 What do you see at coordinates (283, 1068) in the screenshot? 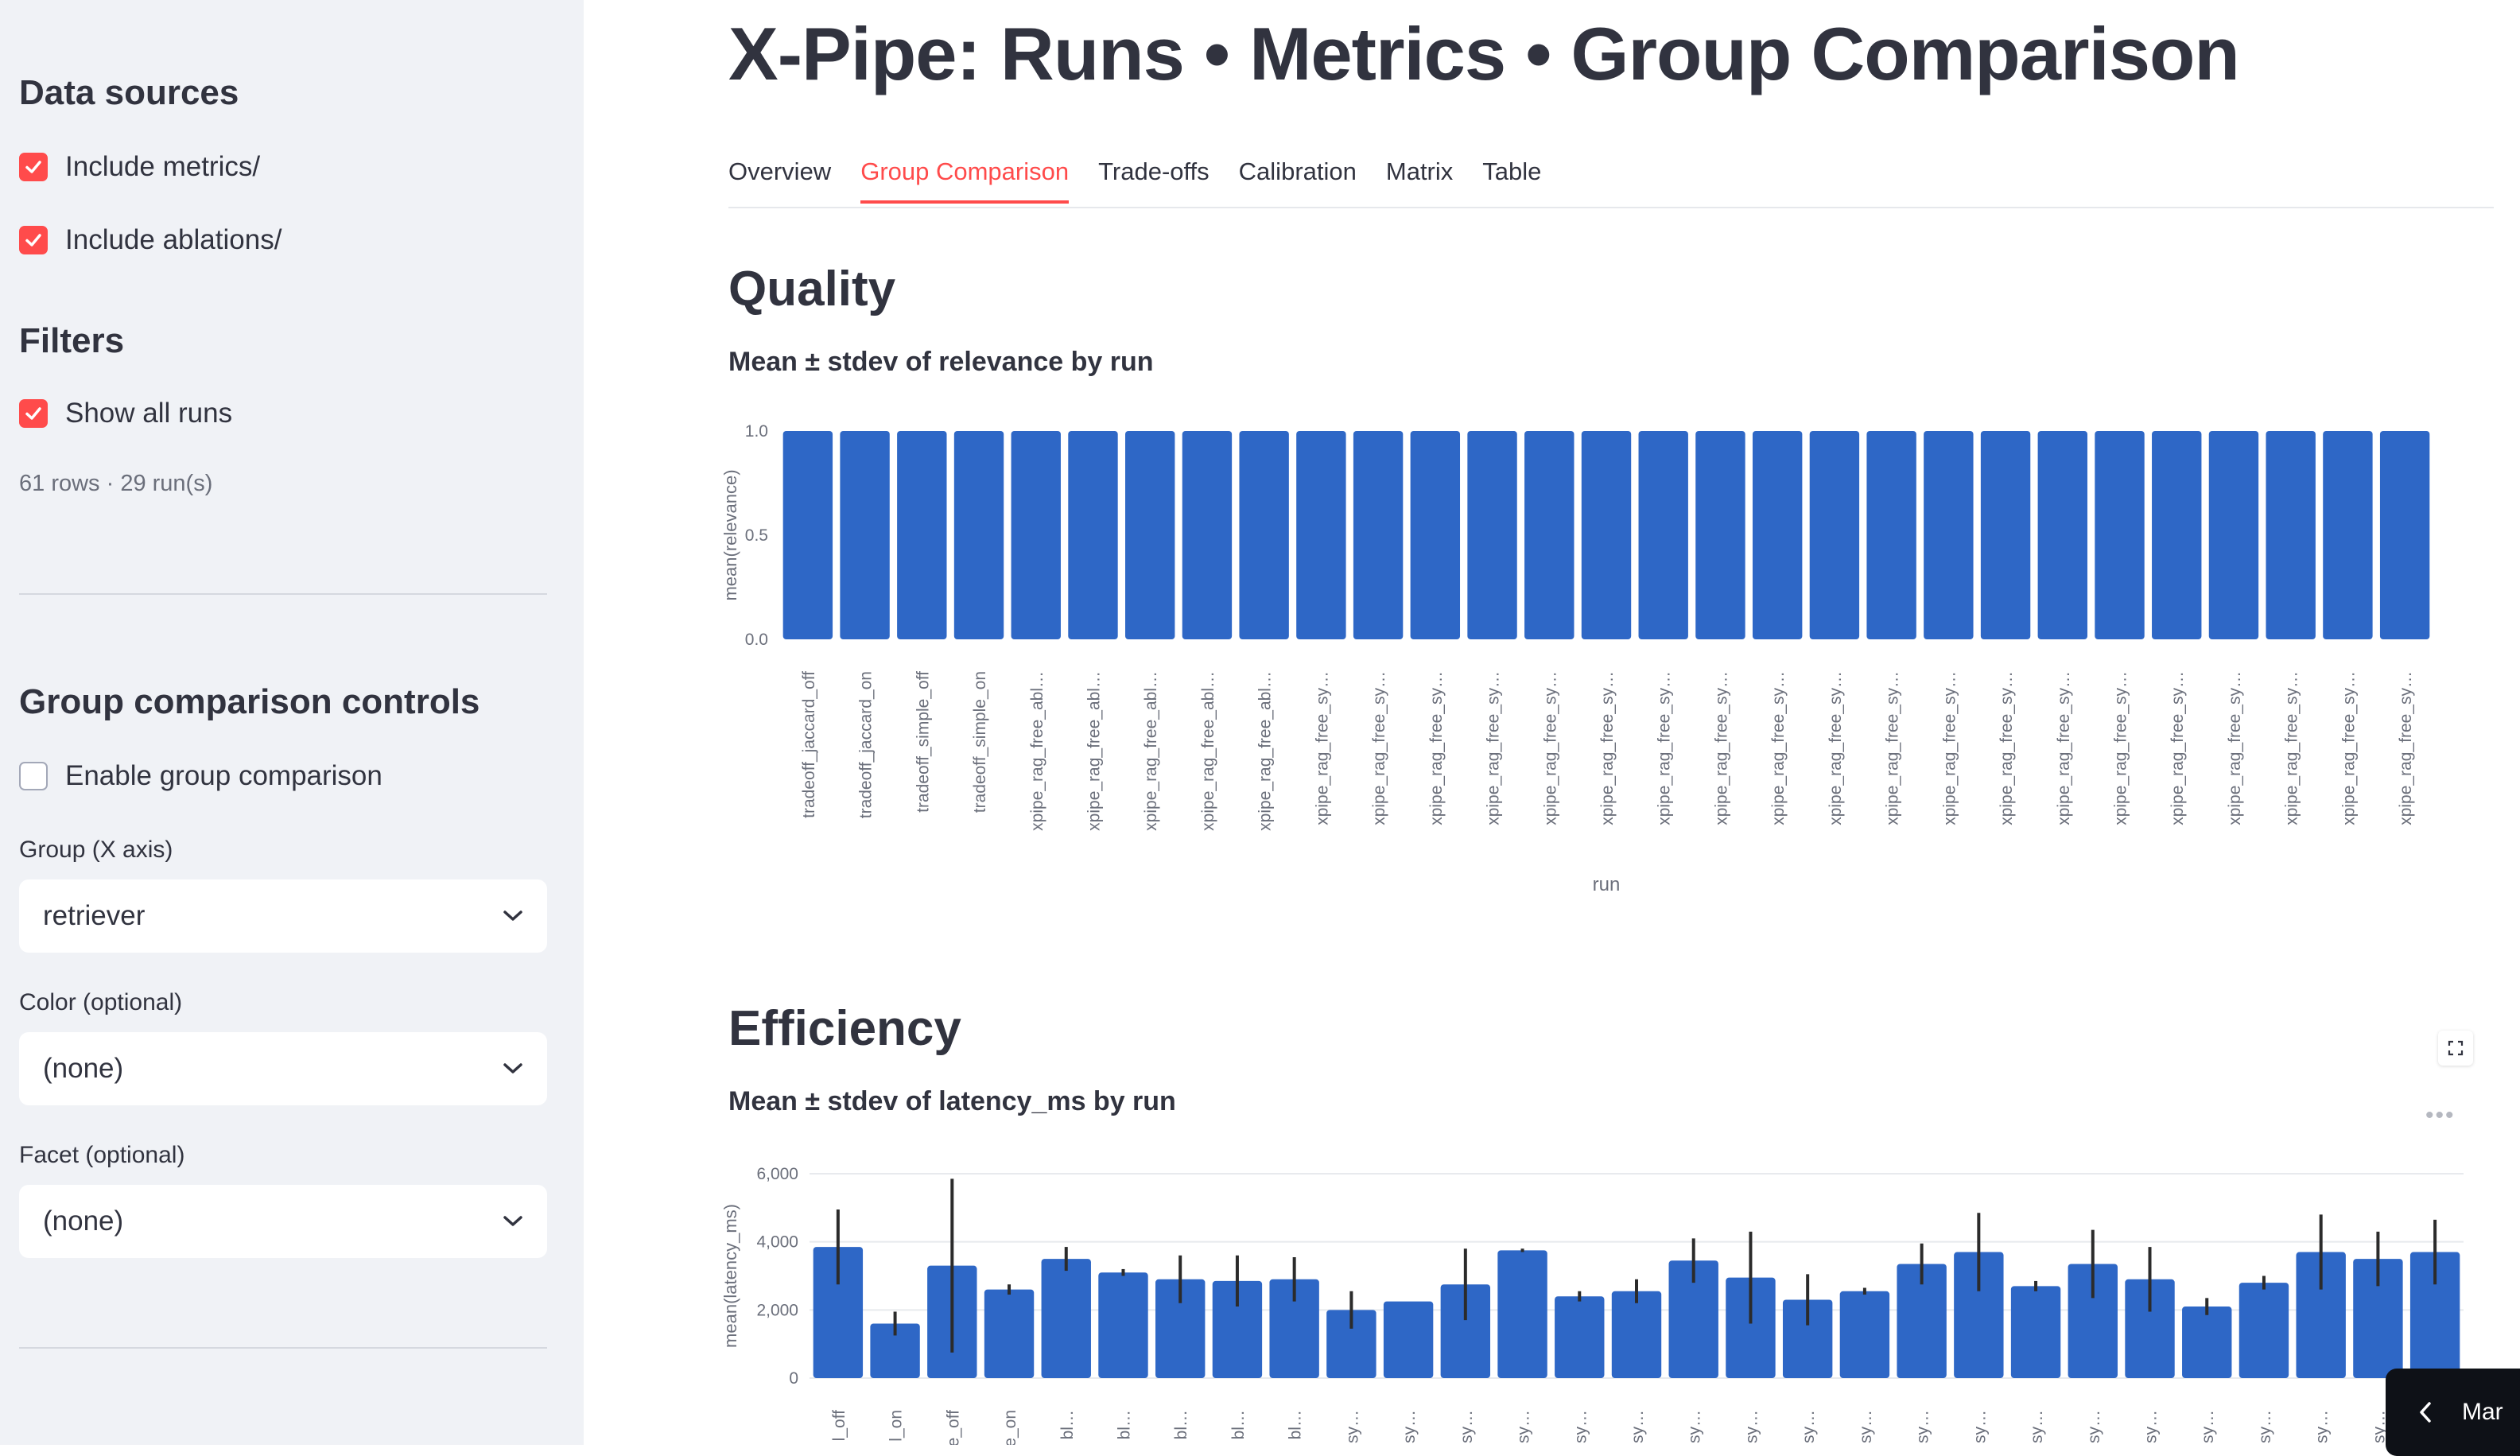
I see `color-select: (none)` at bounding box center [283, 1068].